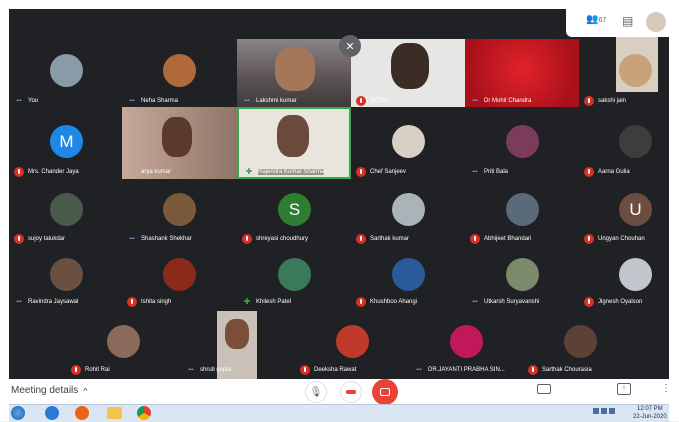  Describe the element at coordinates (522, 279) in the screenshot. I see `participant-tile: Utkarsh Suryavanshi` at that location.